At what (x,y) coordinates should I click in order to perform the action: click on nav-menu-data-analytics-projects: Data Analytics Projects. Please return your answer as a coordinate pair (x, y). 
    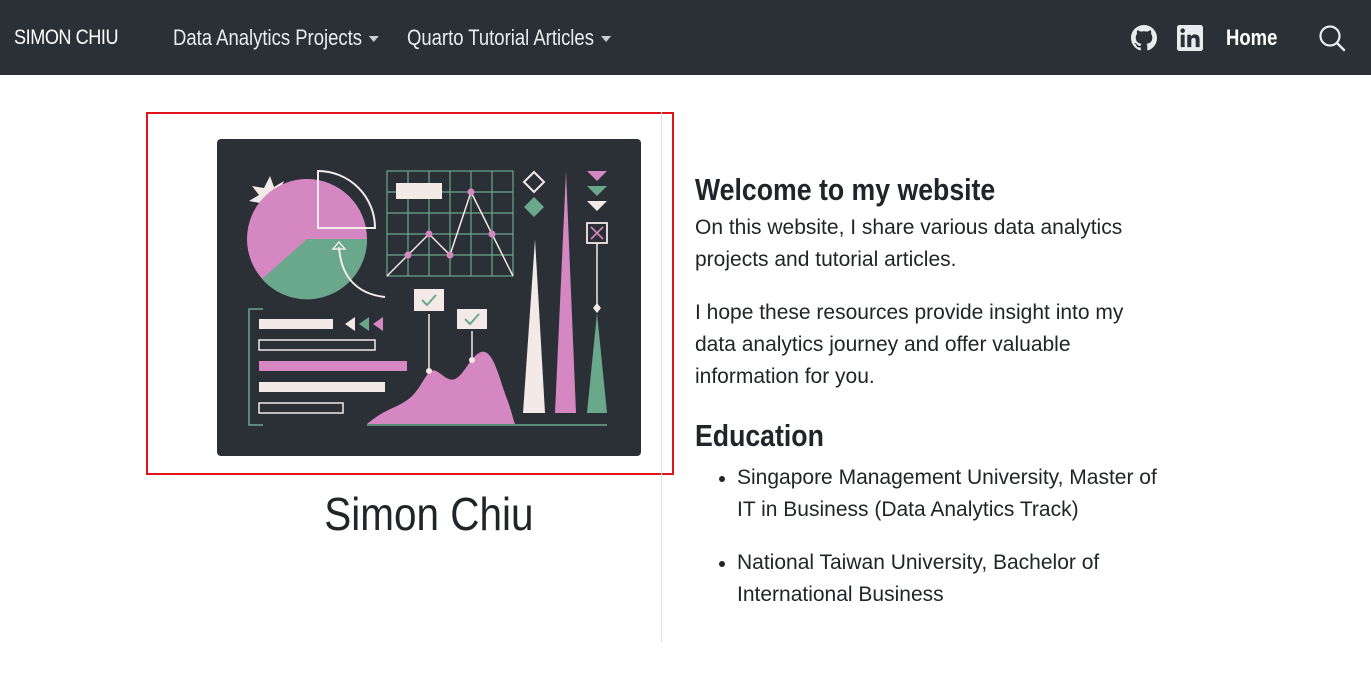
    Looking at the image, I should click on (276, 38).